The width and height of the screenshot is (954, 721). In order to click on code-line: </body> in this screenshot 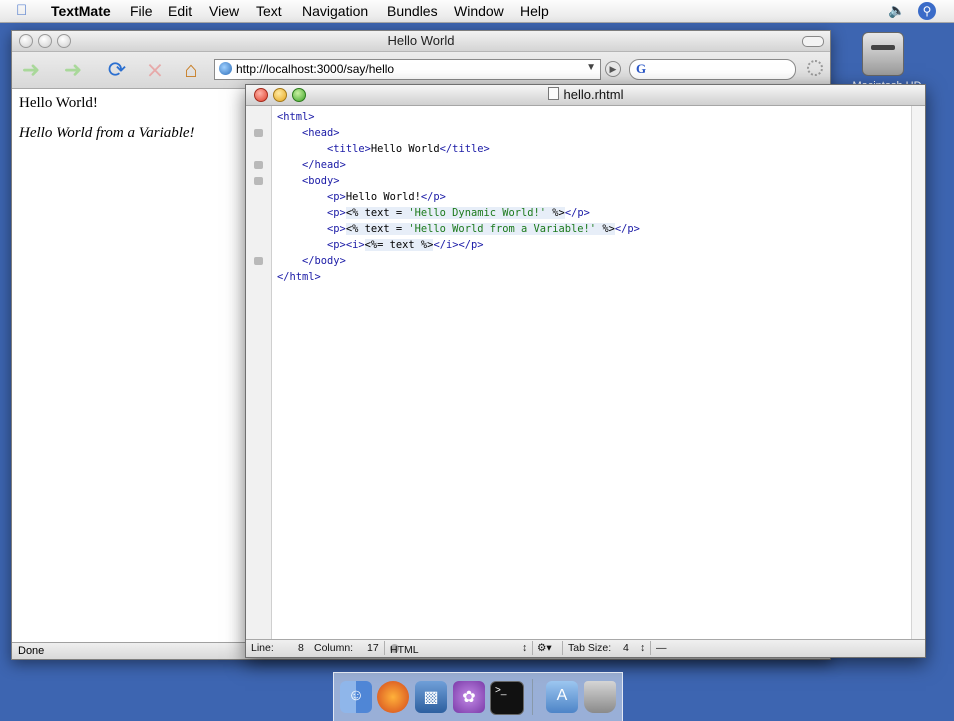, I will do `click(594, 261)`.